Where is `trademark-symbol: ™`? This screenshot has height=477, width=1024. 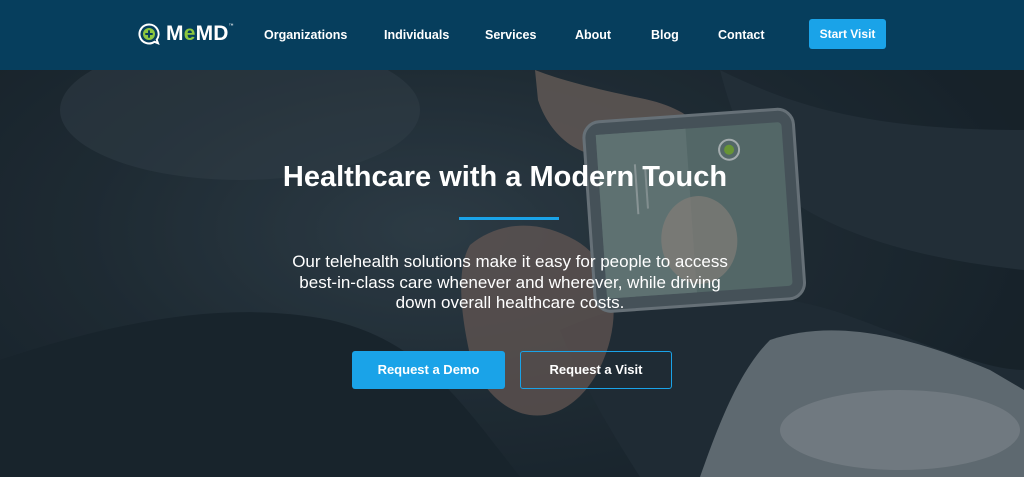
trademark-symbol: ™ is located at coordinates (231, 26).